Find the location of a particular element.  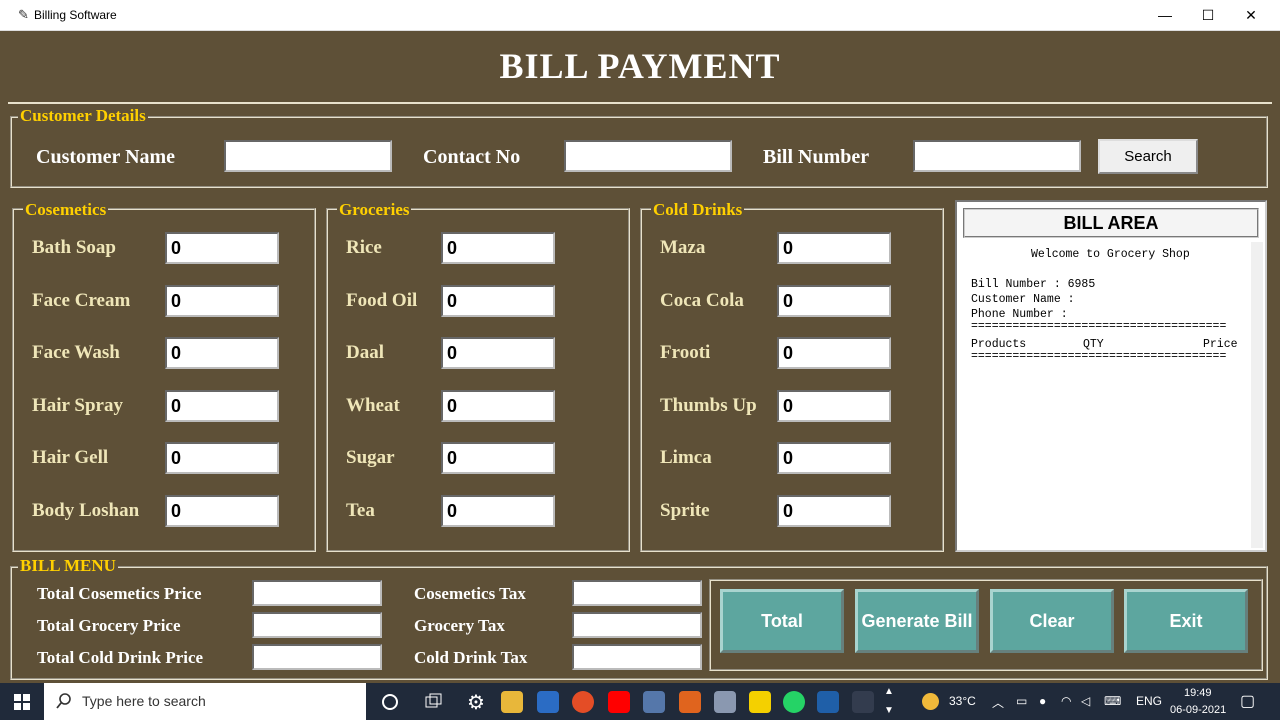

cosmetics-legend: Cosemetics is located at coordinates (66, 209).